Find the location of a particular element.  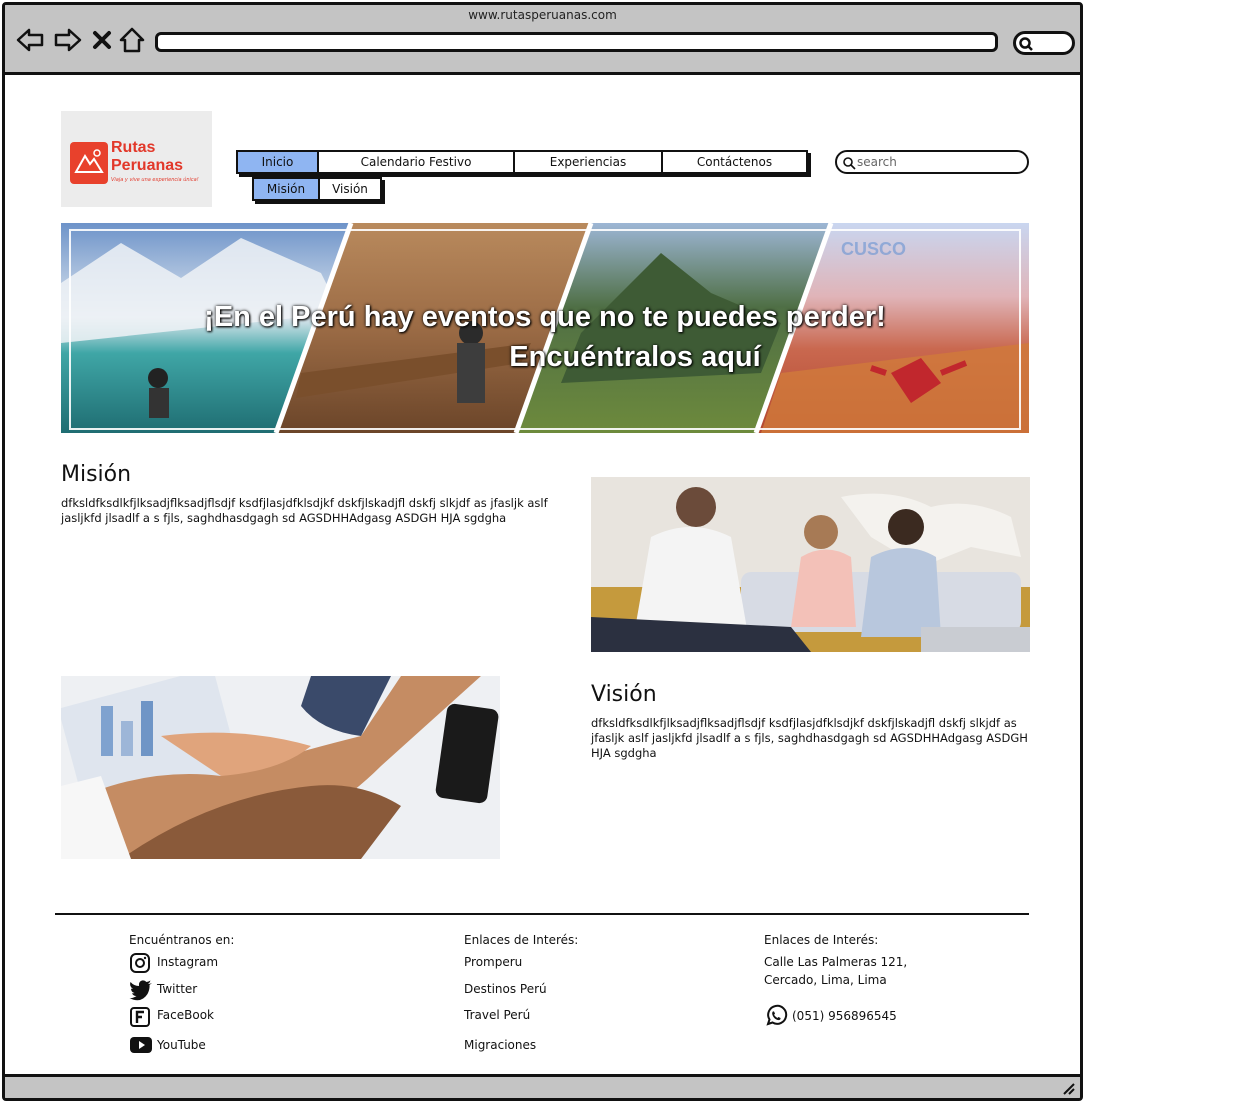

meeting-photo is located at coordinates (810, 564).